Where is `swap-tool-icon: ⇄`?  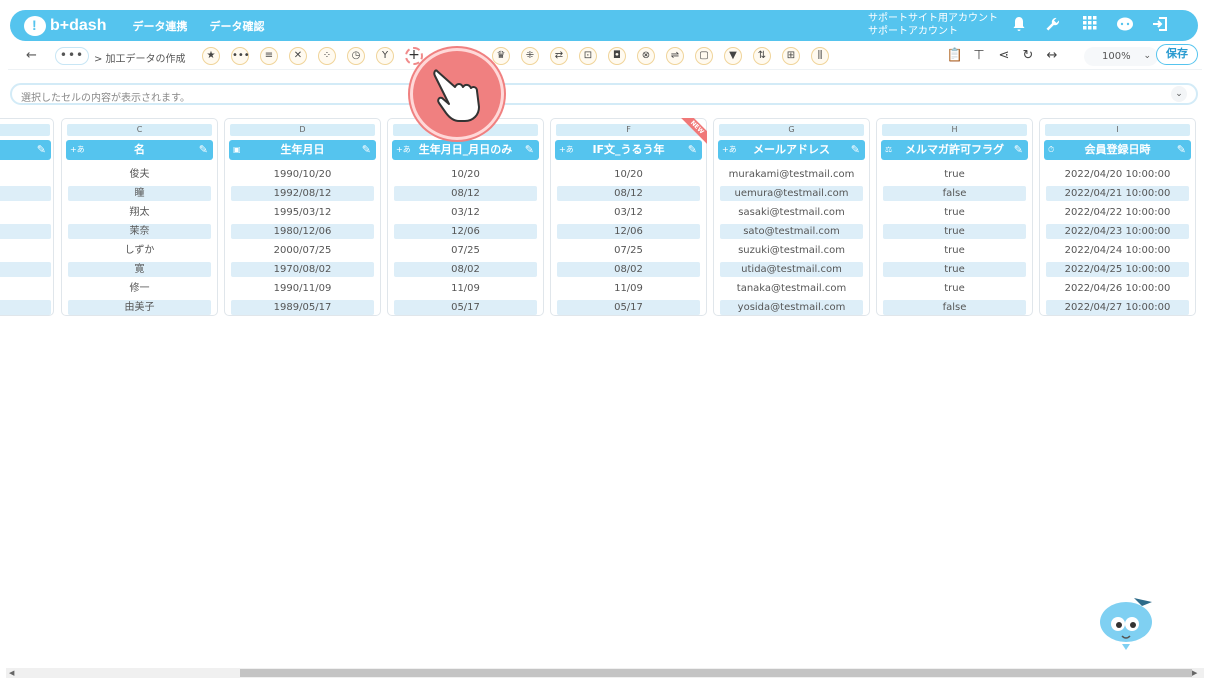
swap-tool-icon: ⇄ is located at coordinates (559, 56).